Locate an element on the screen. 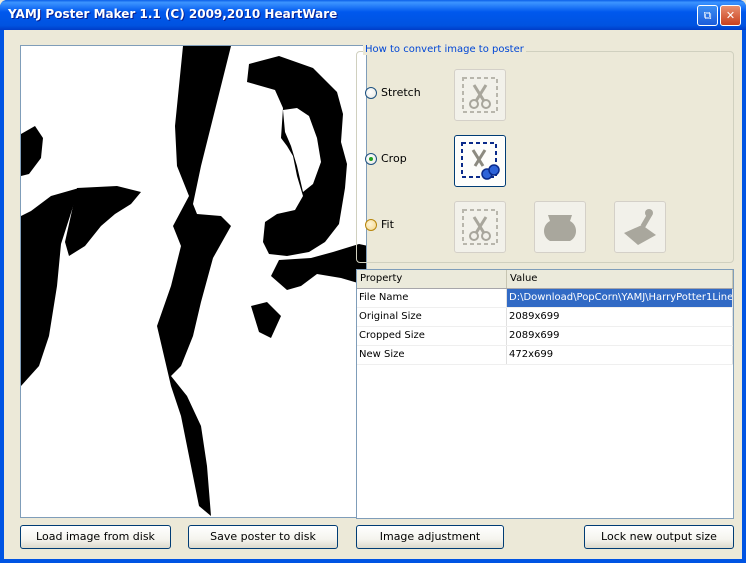 The height and width of the screenshot is (563, 746). table-row: Cropped Size 2089x699 is located at coordinates (545, 336).